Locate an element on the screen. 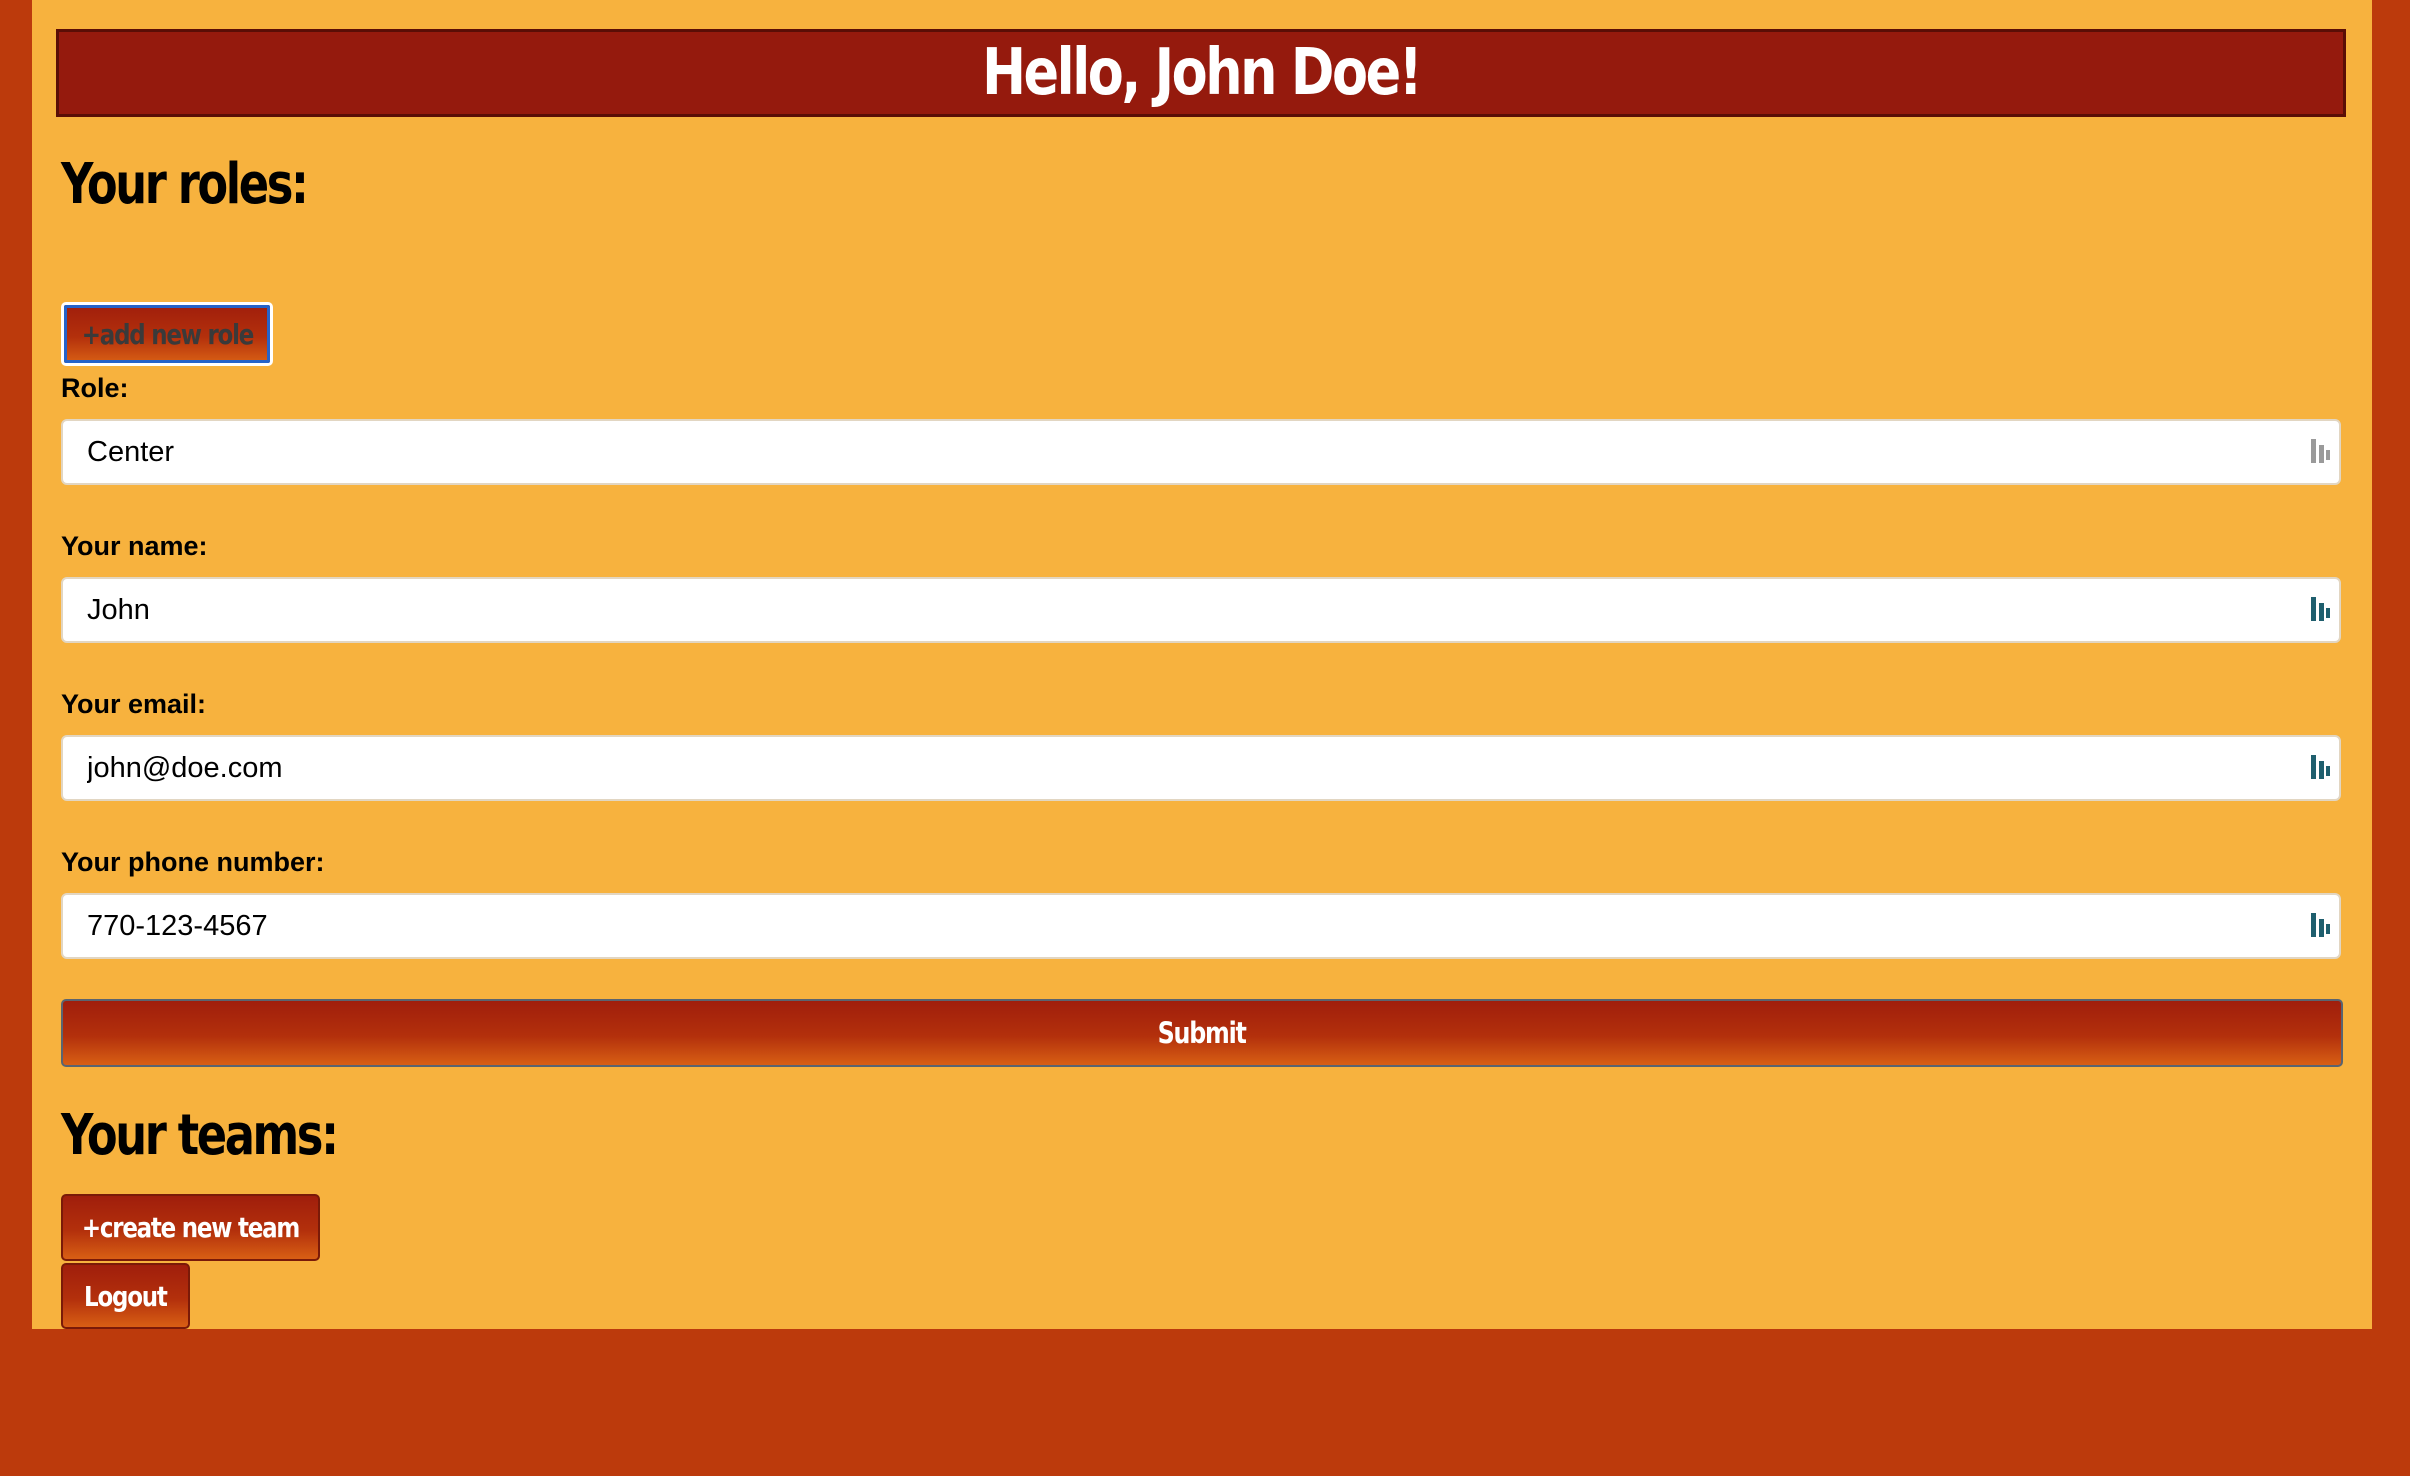 The width and height of the screenshot is (2410, 1476). role-label: Role: is located at coordinates (95, 388).